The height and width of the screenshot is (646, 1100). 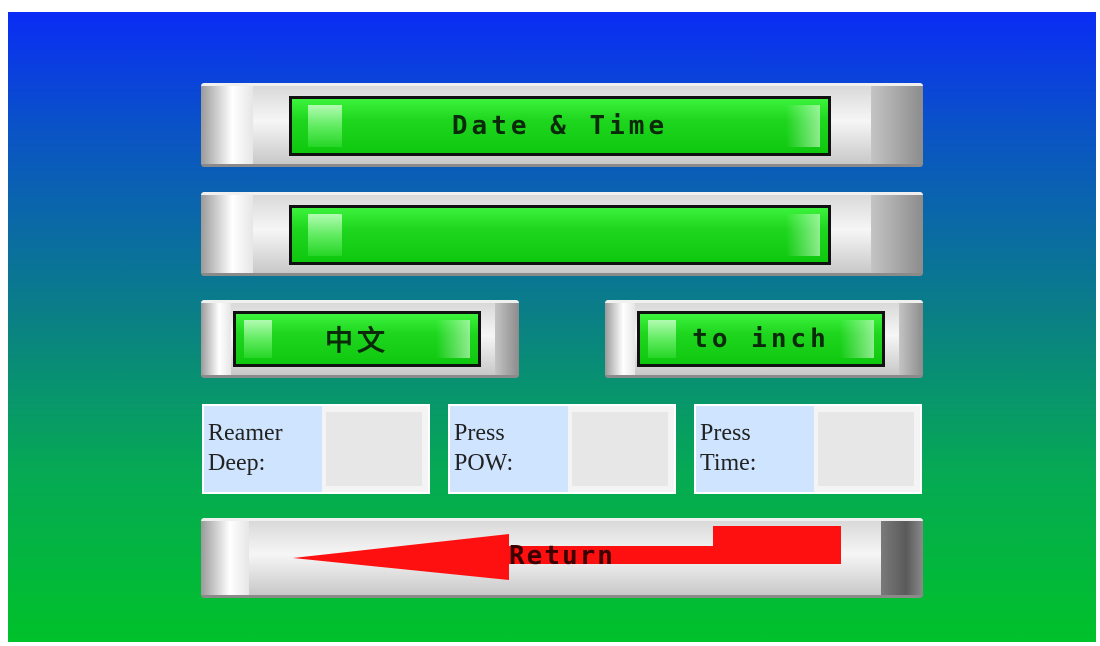 I want to click on to-inch-label: to inch, so click(x=761, y=339).